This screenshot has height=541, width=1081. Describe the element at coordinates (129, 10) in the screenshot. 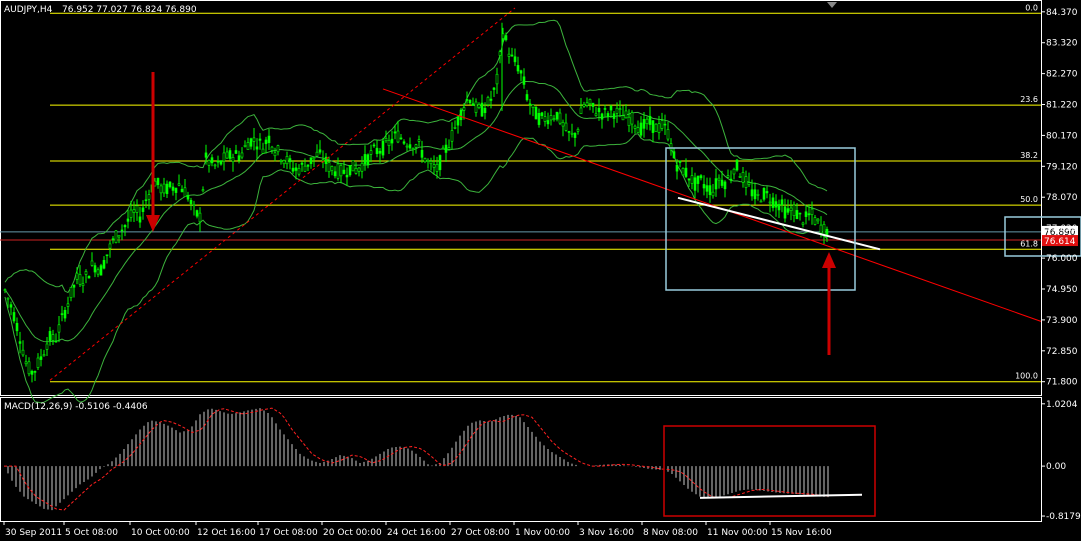

I see `ohlc-readout: 76.952 77.027 76.824 76.890` at that location.